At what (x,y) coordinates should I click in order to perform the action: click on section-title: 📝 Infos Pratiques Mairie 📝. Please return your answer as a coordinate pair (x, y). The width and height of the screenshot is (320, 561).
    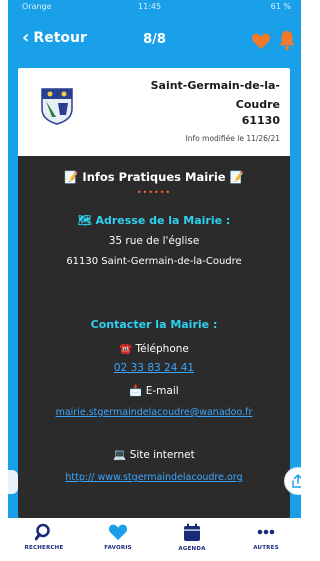
    Looking at the image, I should click on (154, 177).